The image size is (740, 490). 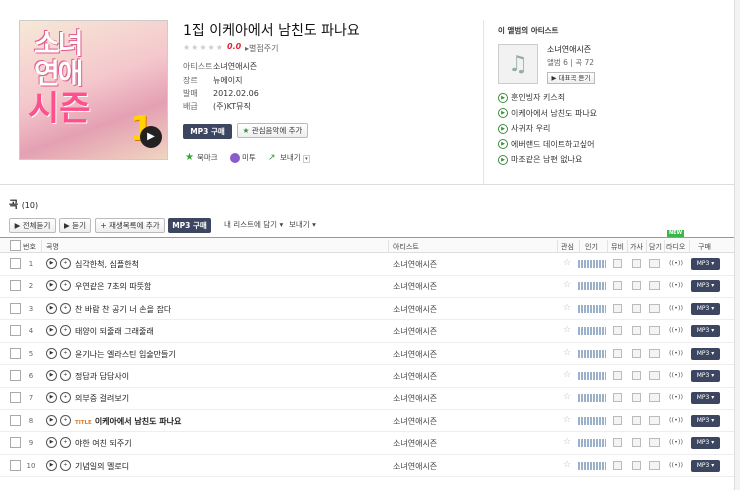 I want to click on play-all-button: ▶ 전체듣기, so click(x=32, y=225).